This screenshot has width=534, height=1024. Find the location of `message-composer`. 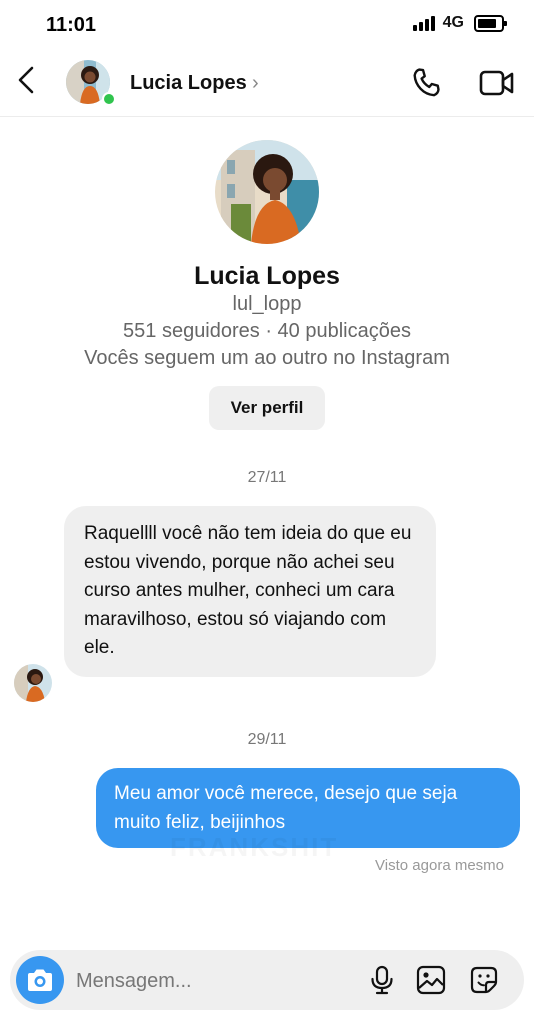

message-composer is located at coordinates (267, 980).